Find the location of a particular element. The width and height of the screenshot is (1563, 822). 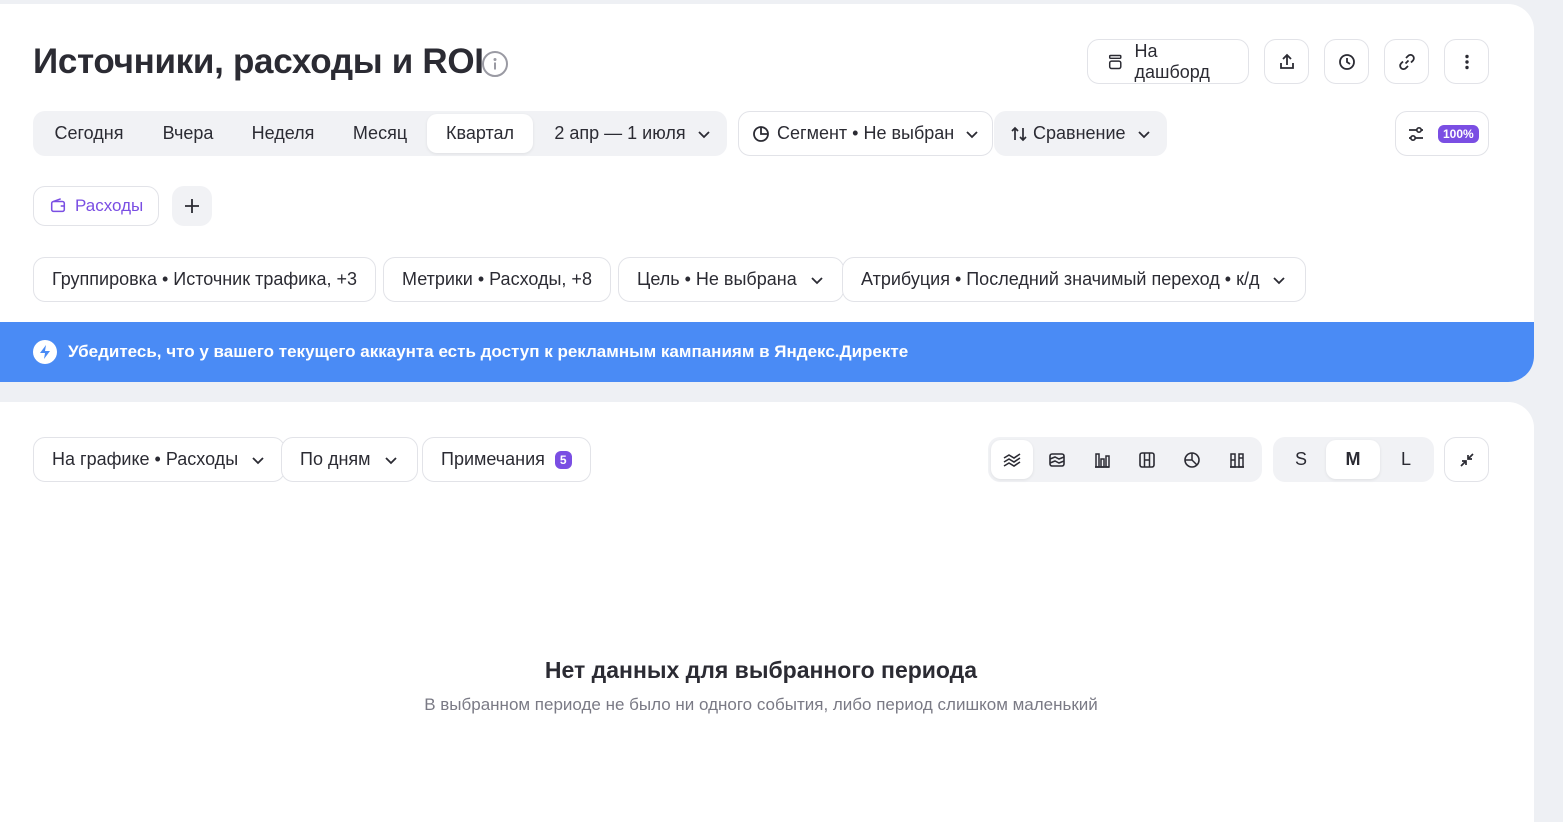

dashboard-label: На дашборд is located at coordinates (1172, 61).